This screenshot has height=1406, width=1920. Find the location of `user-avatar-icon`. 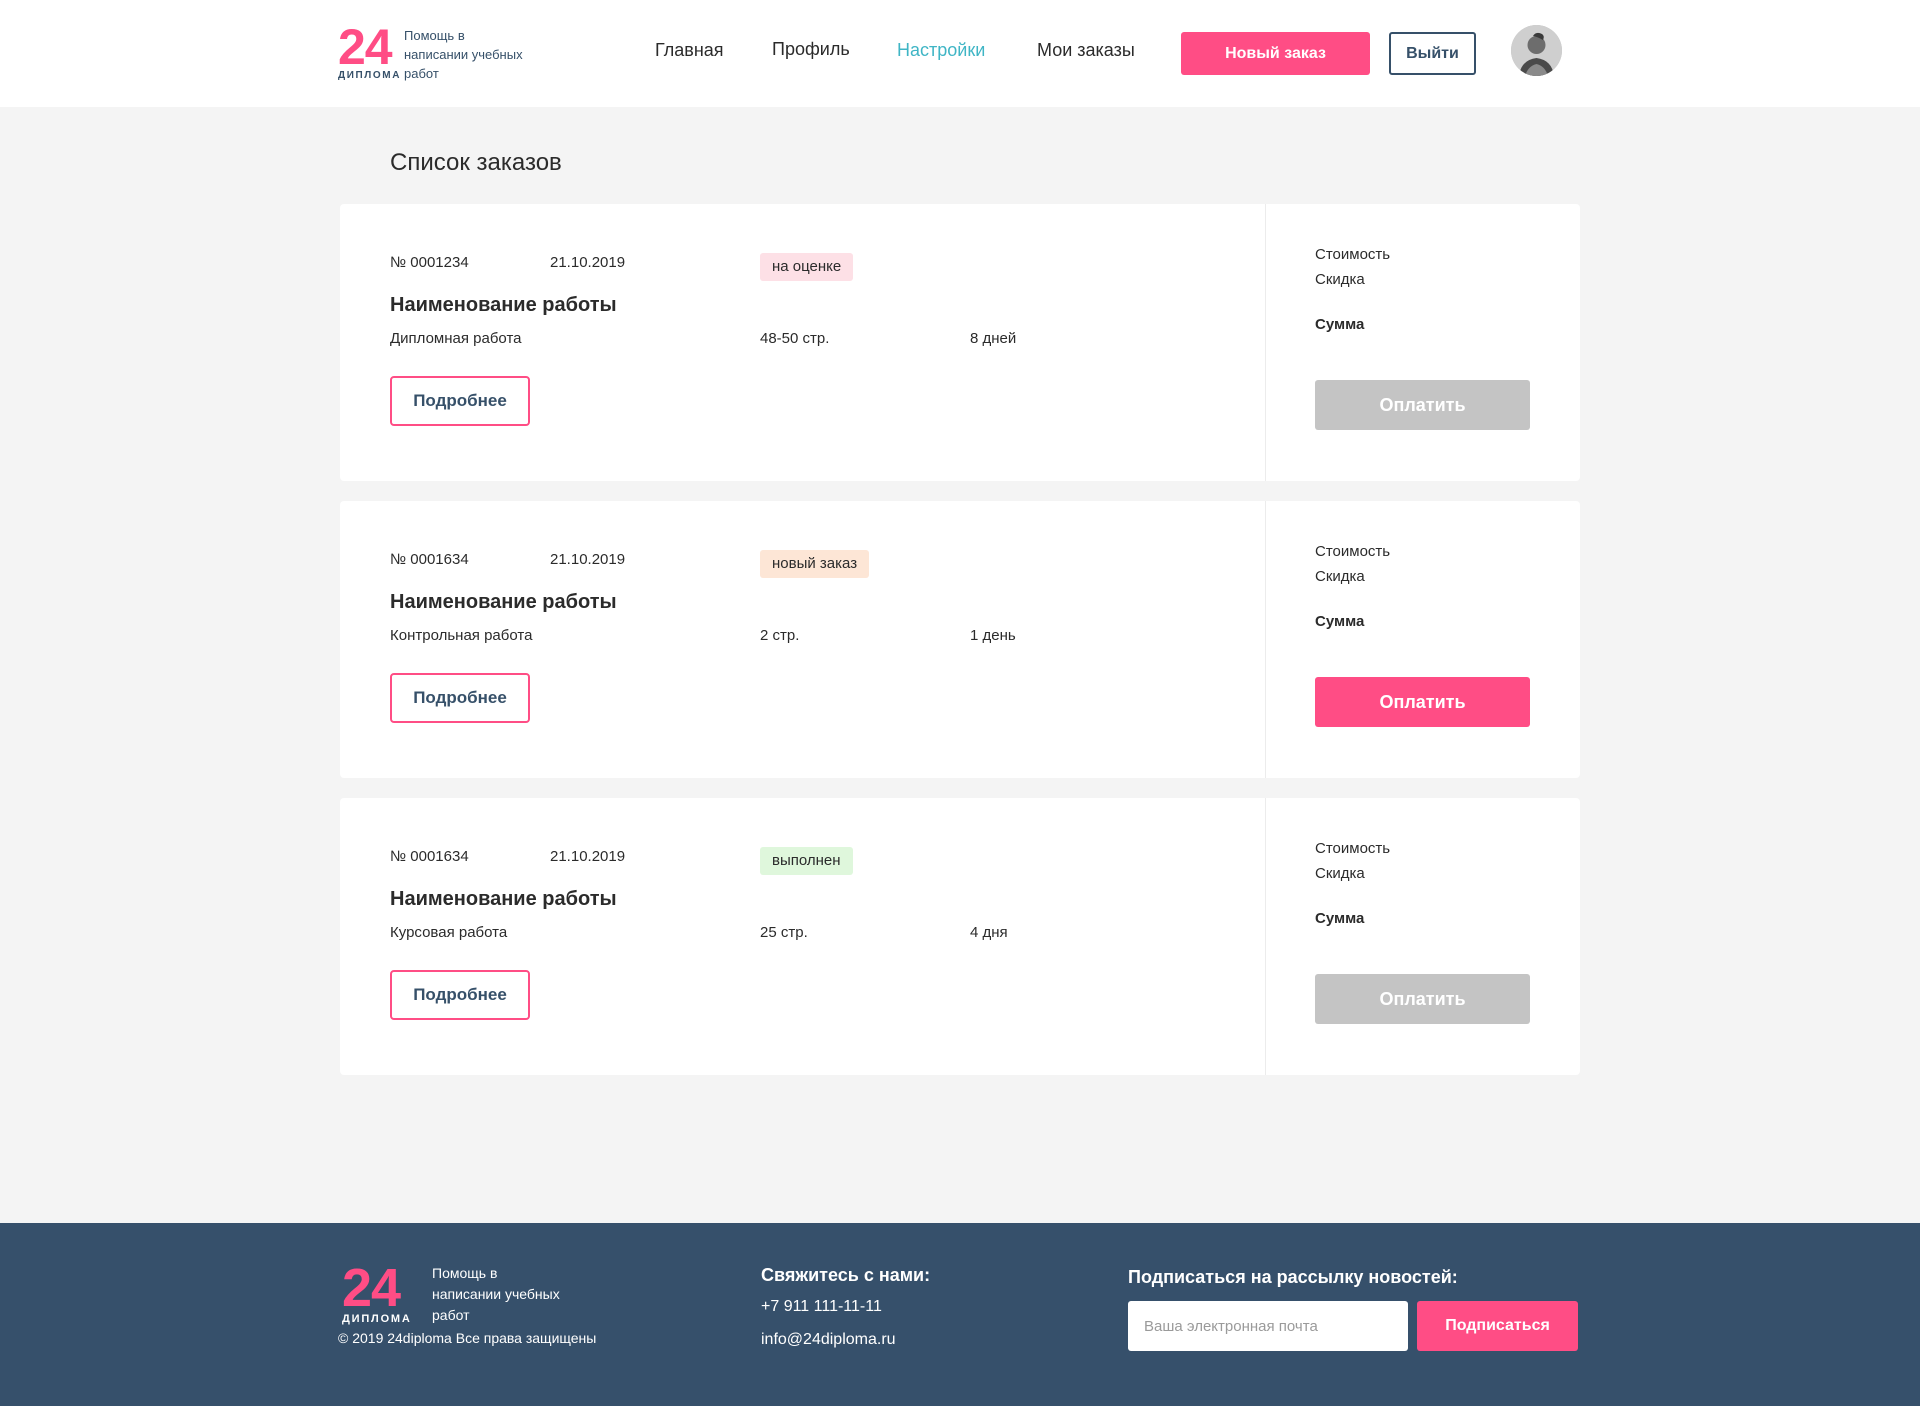

user-avatar-icon is located at coordinates (1536, 50).